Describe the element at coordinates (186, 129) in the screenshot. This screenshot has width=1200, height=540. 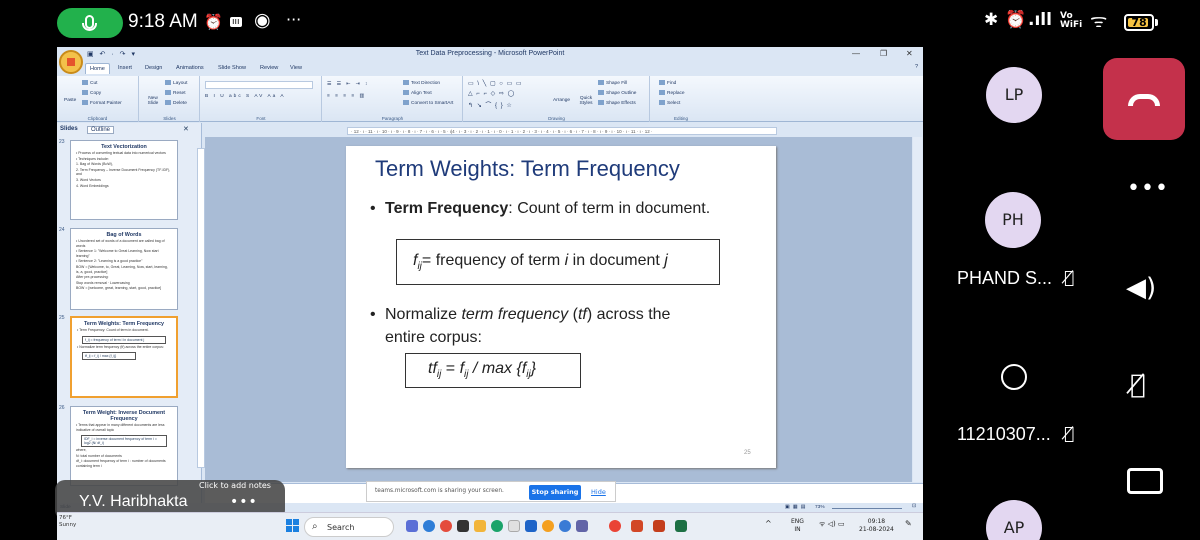
I see `close-panel-icon: ✕` at that location.